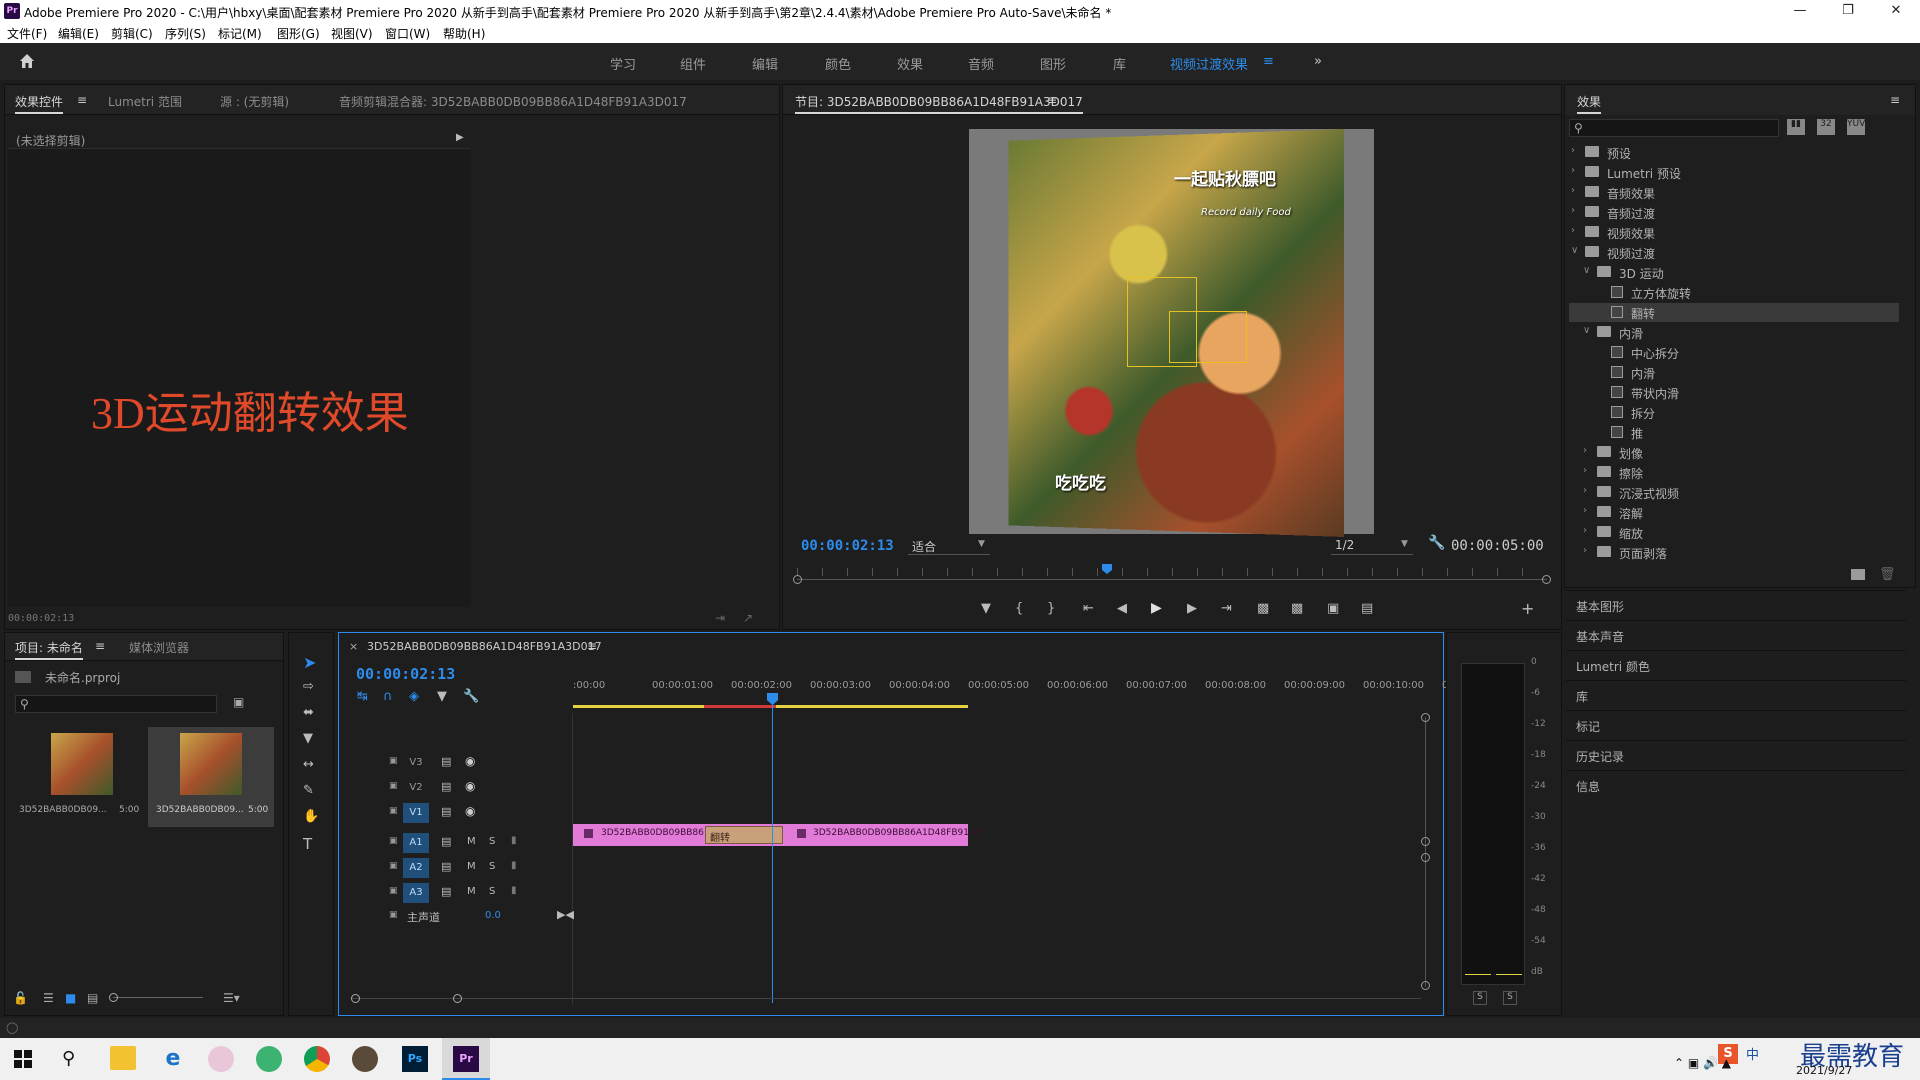 This screenshot has width=1920, height=1080. I want to click on timeline-vertical-scroll, so click(1425, 852).